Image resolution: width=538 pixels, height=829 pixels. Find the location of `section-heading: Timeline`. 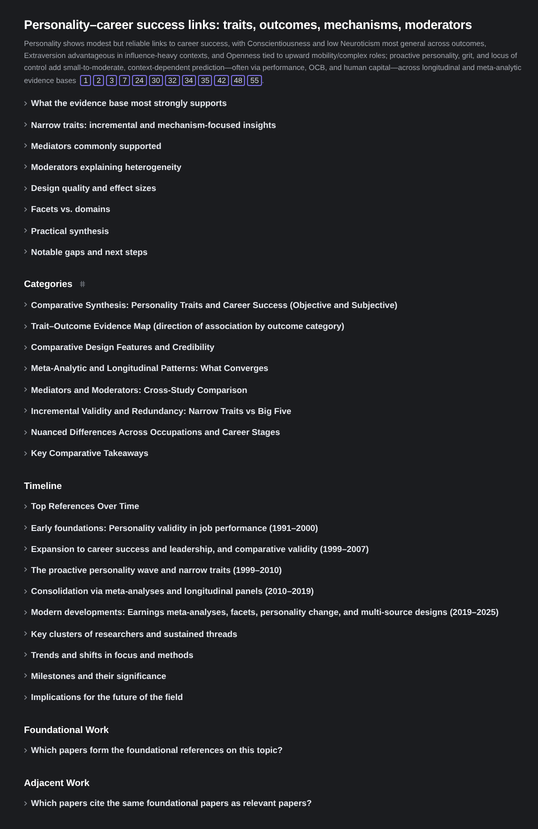

section-heading: Timeline is located at coordinates (43, 485).